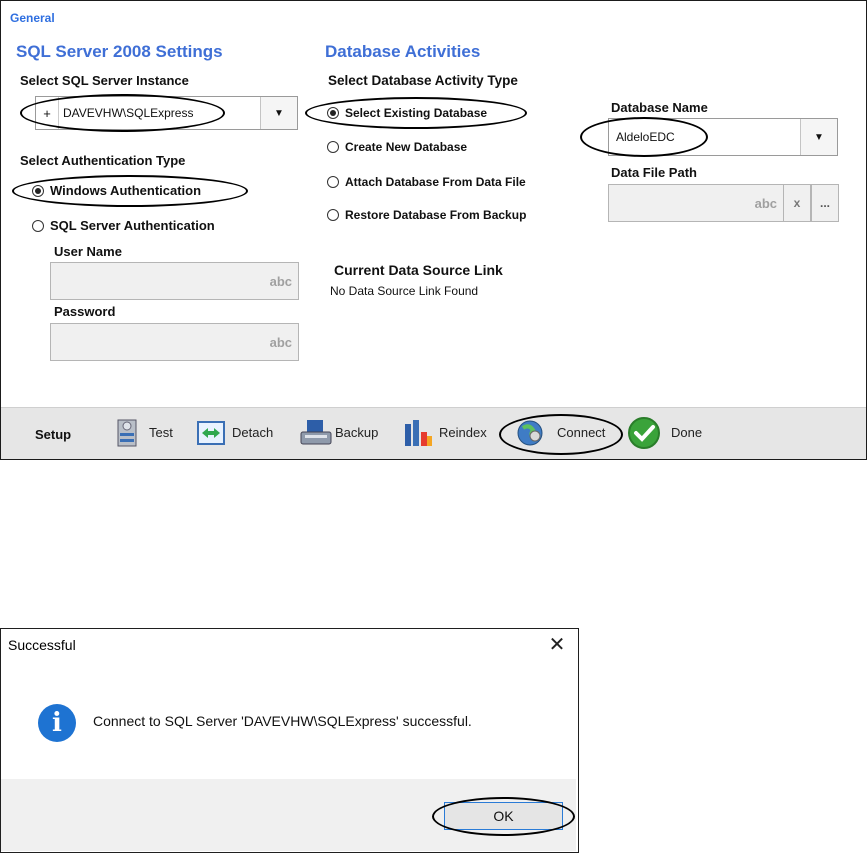 Image resolution: width=867 pixels, height=853 pixels. What do you see at coordinates (253, 432) in the screenshot?
I see `detach-label: Detach` at bounding box center [253, 432].